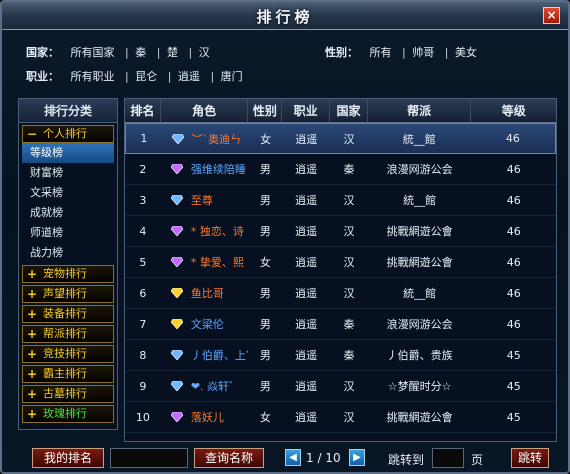 The height and width of the screenshot is (474, 570). I want to click on role-cell: * 挚爱、熙, so click(205, 262).